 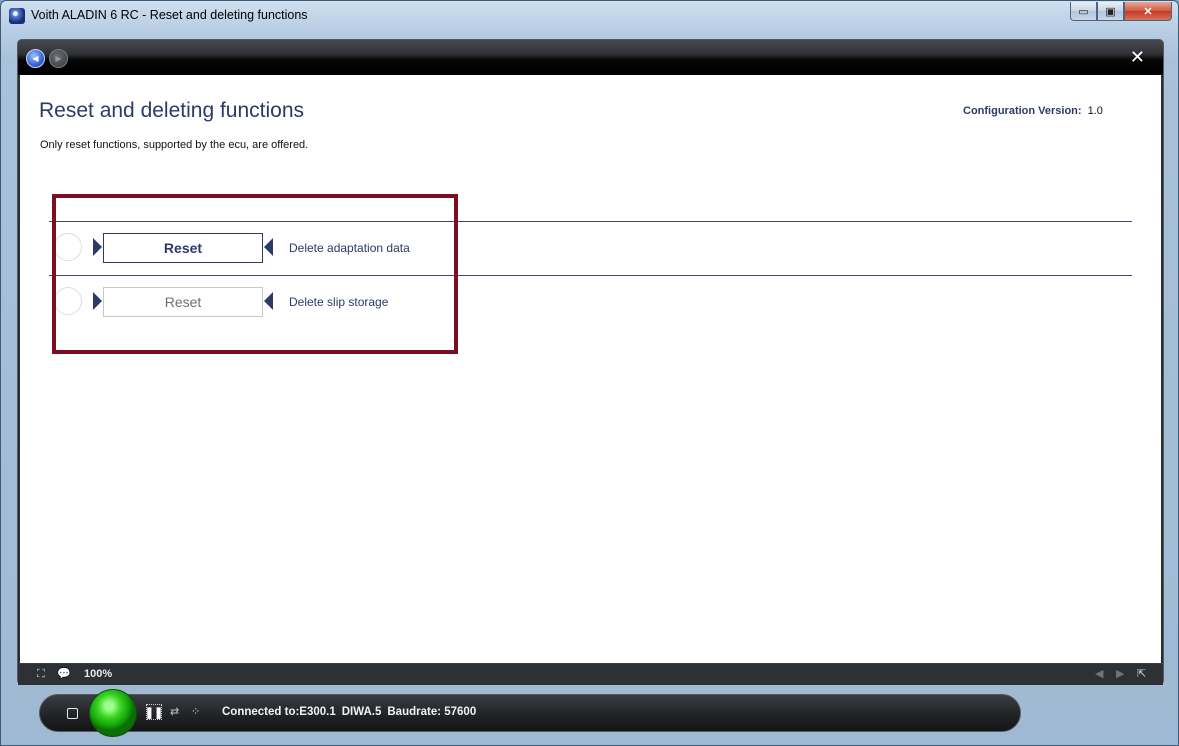 What do you see at coordinates (113, 713) in the screenshot?
I see `connection-status-light` at bounding box center [113, 713].